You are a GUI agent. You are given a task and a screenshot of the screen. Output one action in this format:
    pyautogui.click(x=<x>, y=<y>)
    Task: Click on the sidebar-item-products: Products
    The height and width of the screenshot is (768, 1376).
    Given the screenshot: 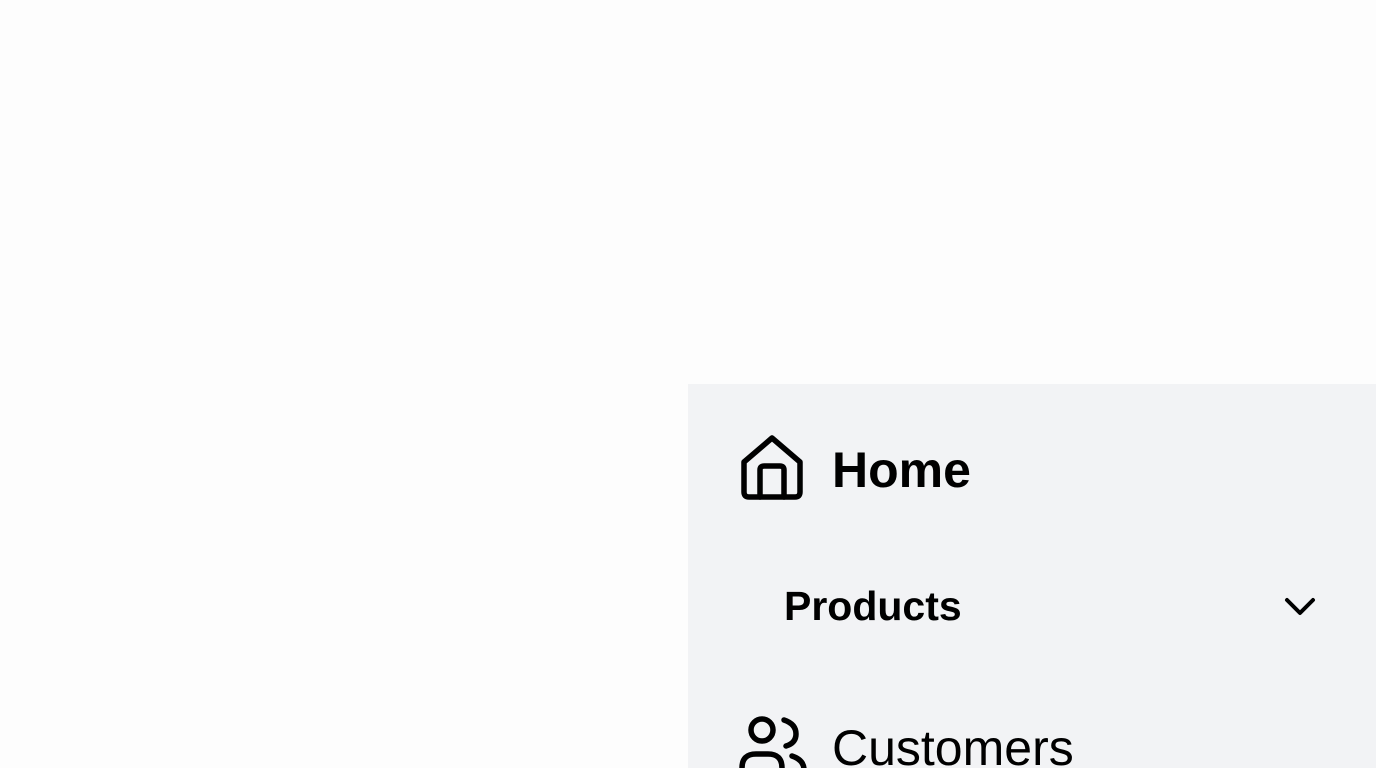 What is the action you would take?
    pyautogui.click(x=1032, y=606)
    